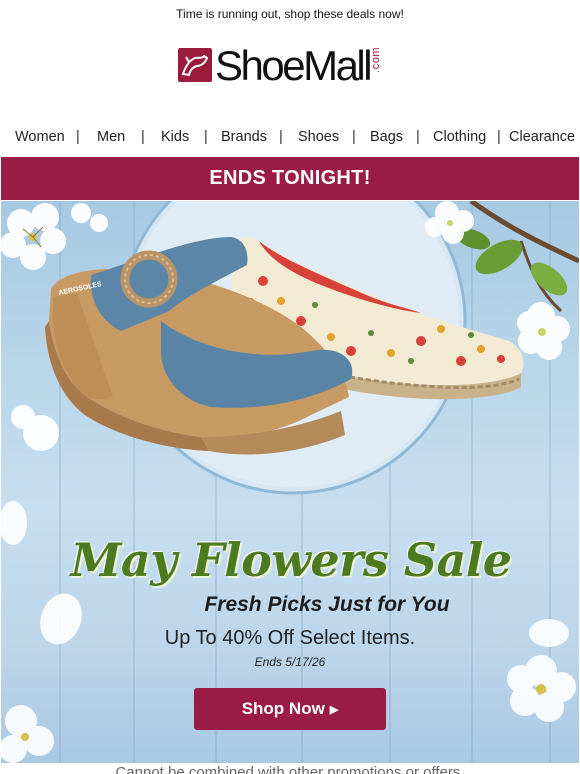 Image resolution: width=580 pixels, height=774 pixels. What do you see at coordinates (459, 137) in the screenshot?
I see `nav-clothing: Clothing` at bounding box center [459, 137].